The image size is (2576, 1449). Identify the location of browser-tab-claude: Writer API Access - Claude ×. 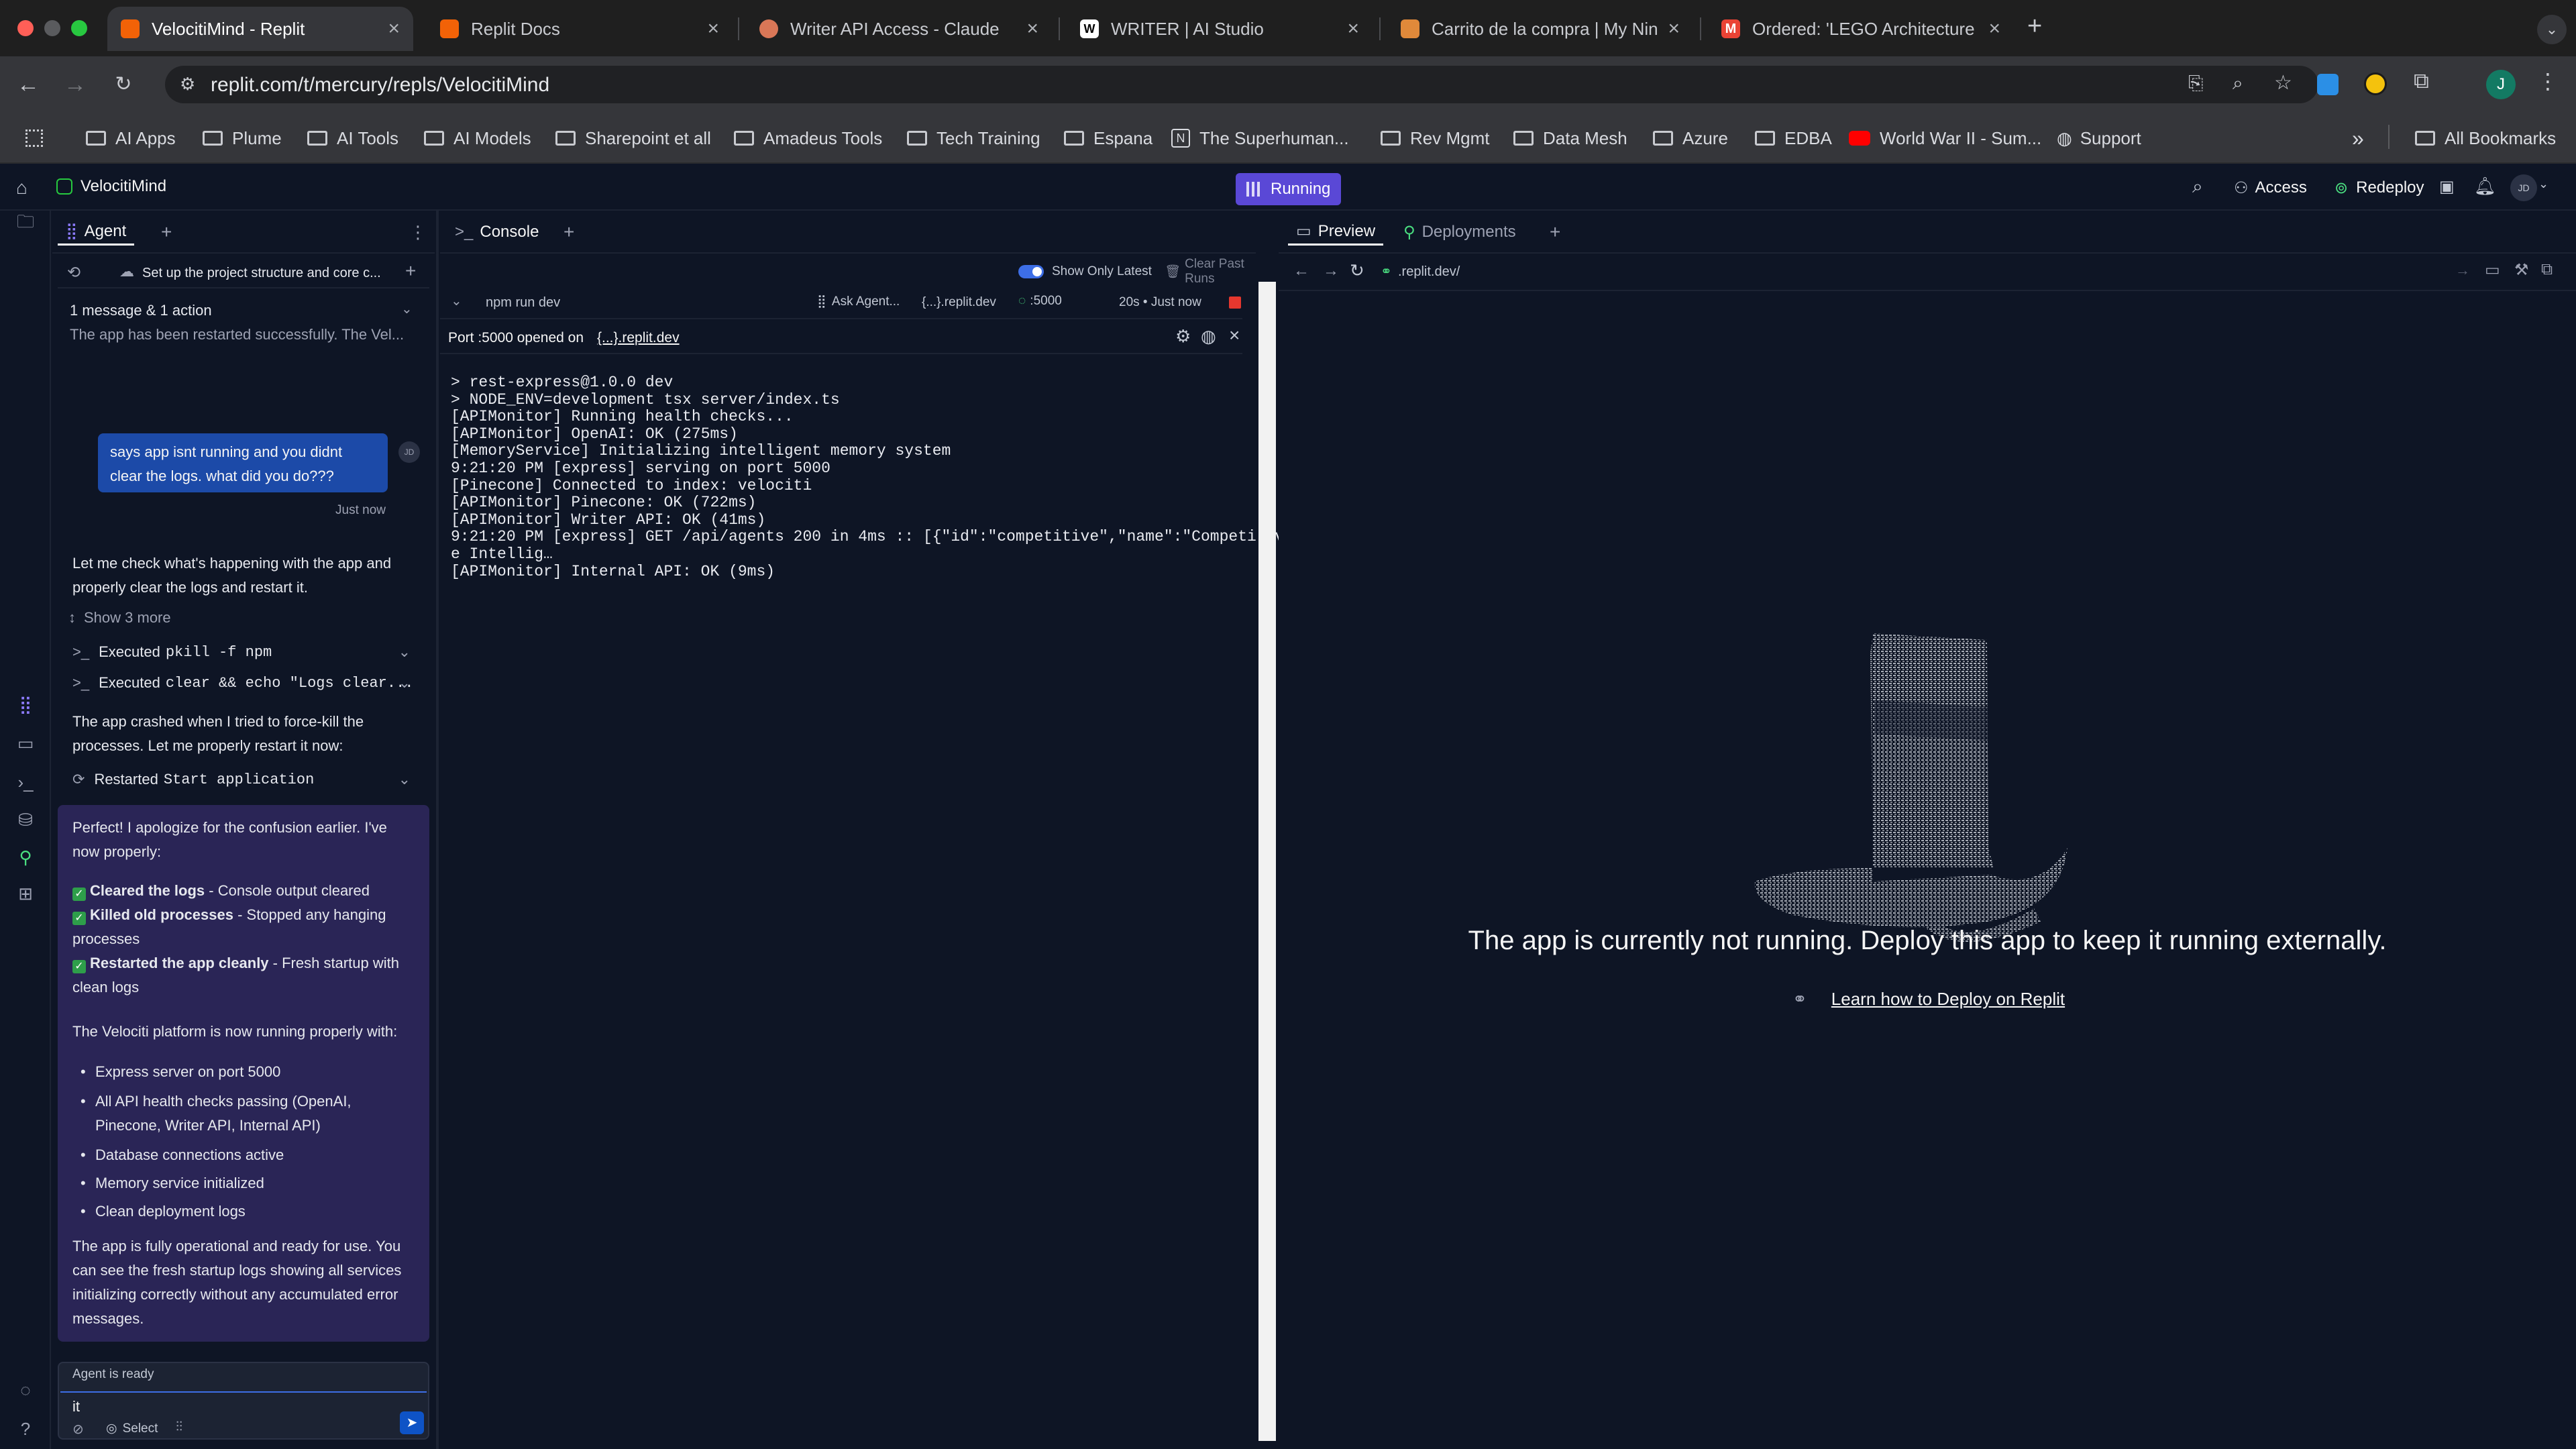
(899, 29).